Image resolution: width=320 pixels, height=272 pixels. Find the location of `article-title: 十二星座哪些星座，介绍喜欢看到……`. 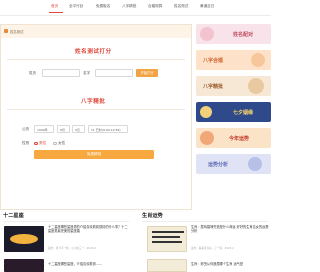

article-title: 十二星座哪些星座，介绍喜欢看到…… is located at coordinates (89, 264).